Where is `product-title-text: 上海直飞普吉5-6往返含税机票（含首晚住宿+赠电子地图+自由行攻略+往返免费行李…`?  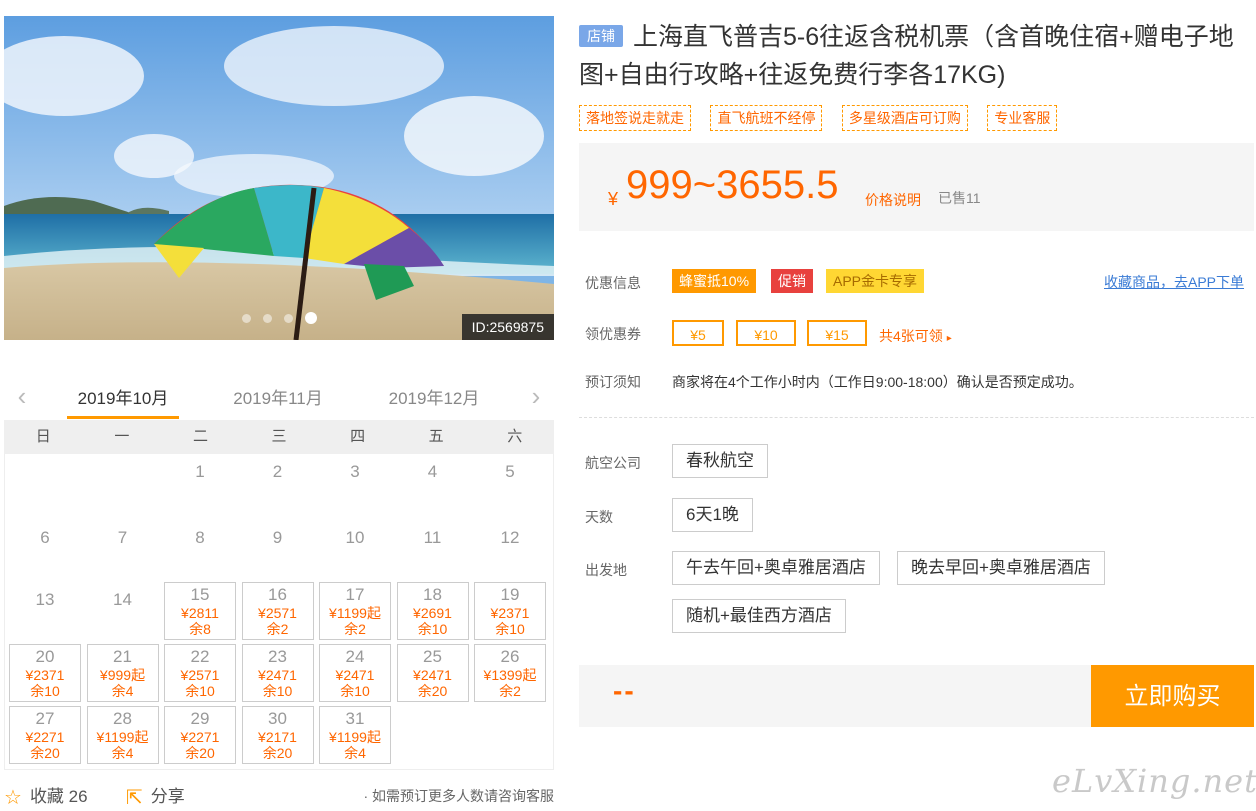
product-title-text: 上海直飞普吉5-6往返含税机票（含首晚住宿+赠电子地图+自由行攻略+往返免费行李… is located at coordinates (906, 56).